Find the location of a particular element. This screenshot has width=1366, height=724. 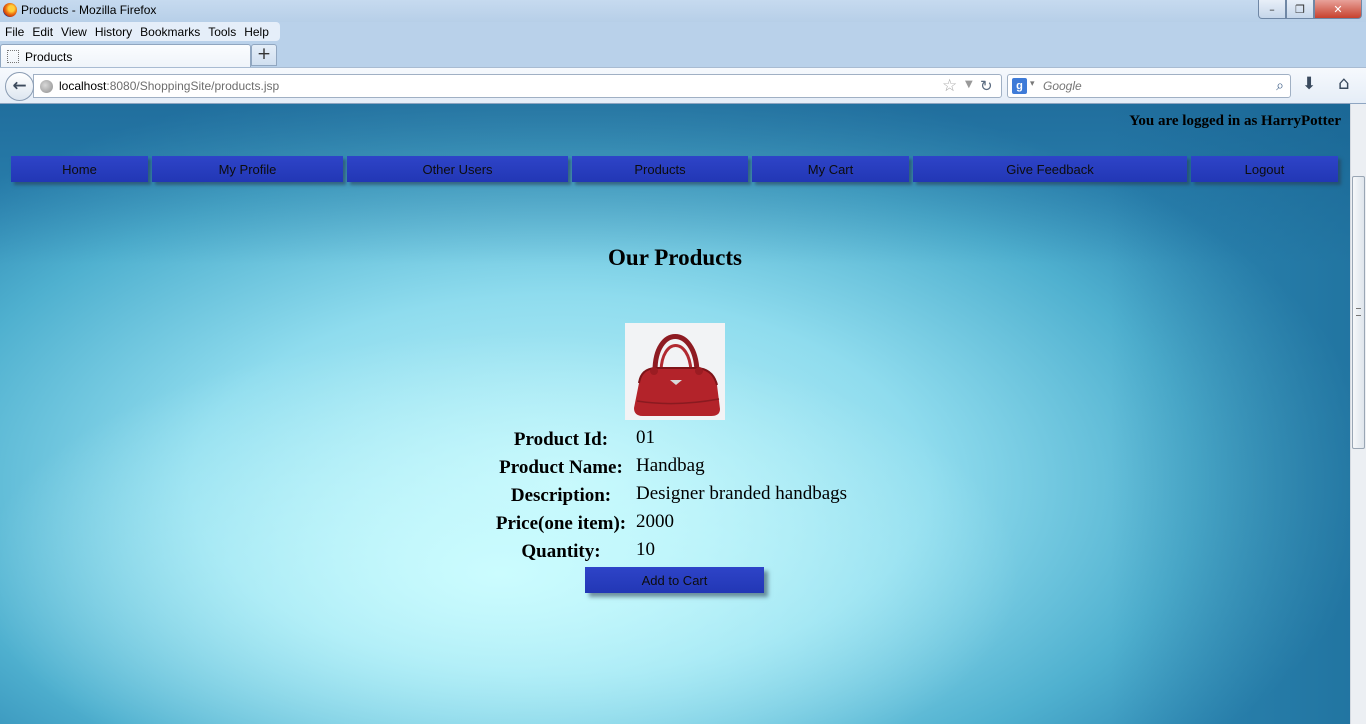

product-image is located at coordinates (675, 371).